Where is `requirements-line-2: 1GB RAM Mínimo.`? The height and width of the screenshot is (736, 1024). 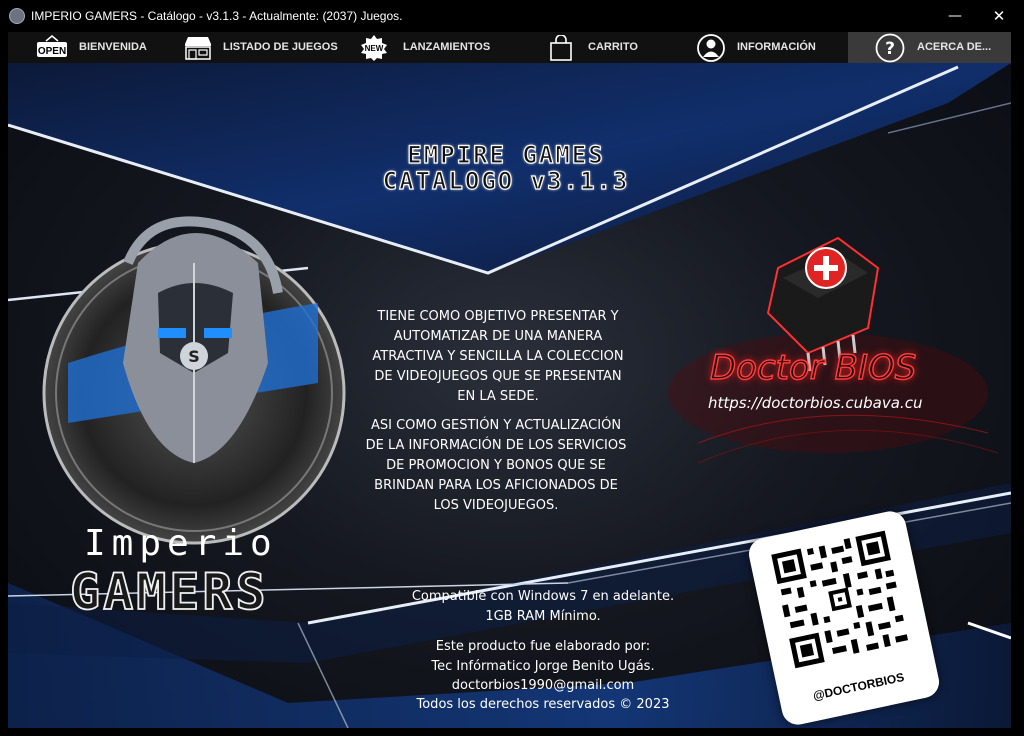 requirements-line-2: 1GB RAM Mínimo. is located at coordinates (543, 616).